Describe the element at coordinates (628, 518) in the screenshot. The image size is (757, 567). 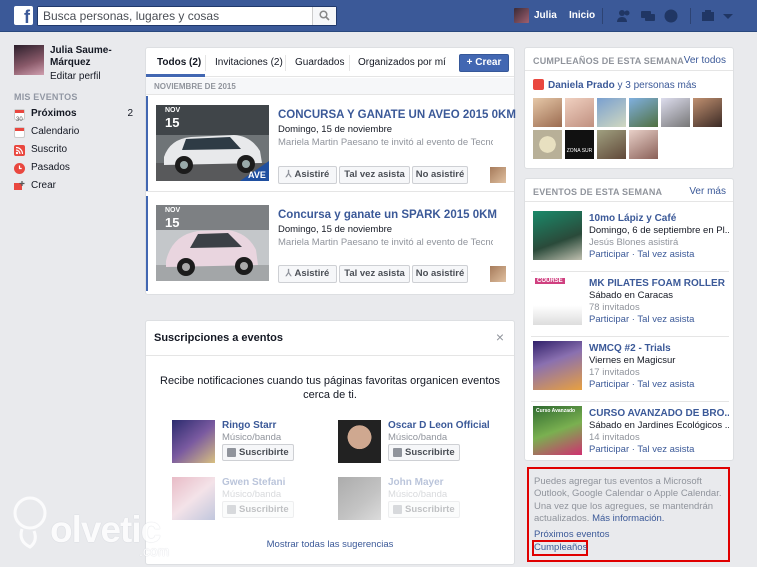
I see `more-info-link: Más información.` at that location.